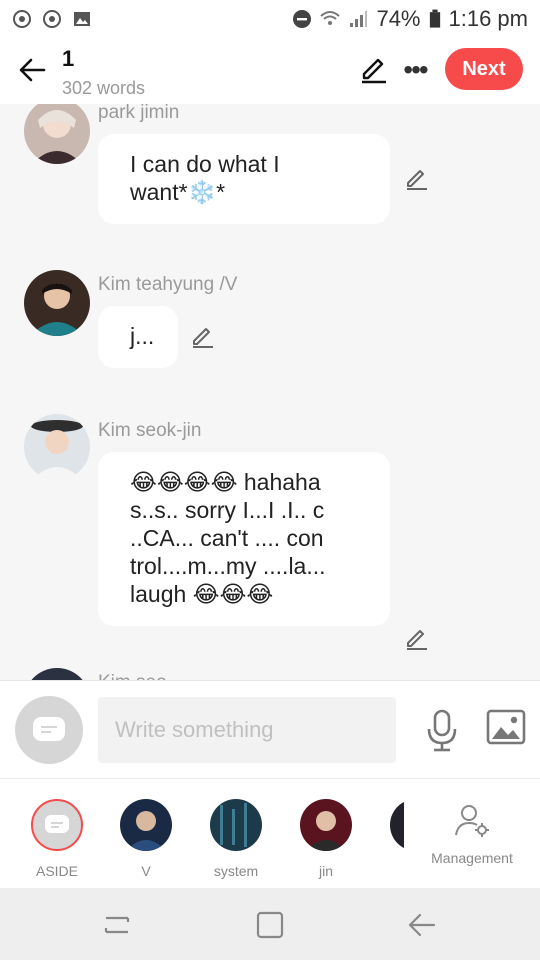 The image size is (540, 960). Describe the element at coordinates (484, 69) in the screenshot. I see `next-button: Next` at that location.